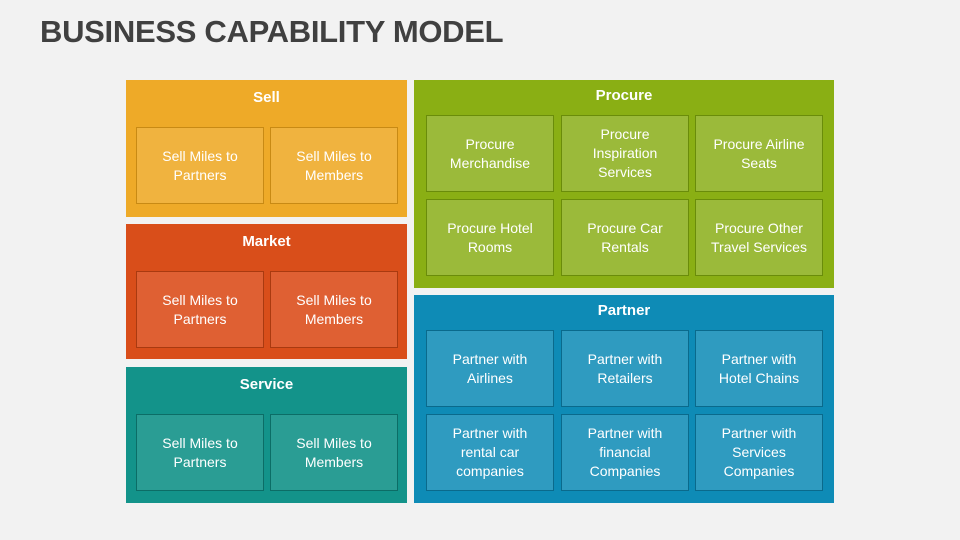  Describe the element at coordinates (490, 237) in the screenshot. I see `capability-box: Procure Hotel Rooms` at that location.